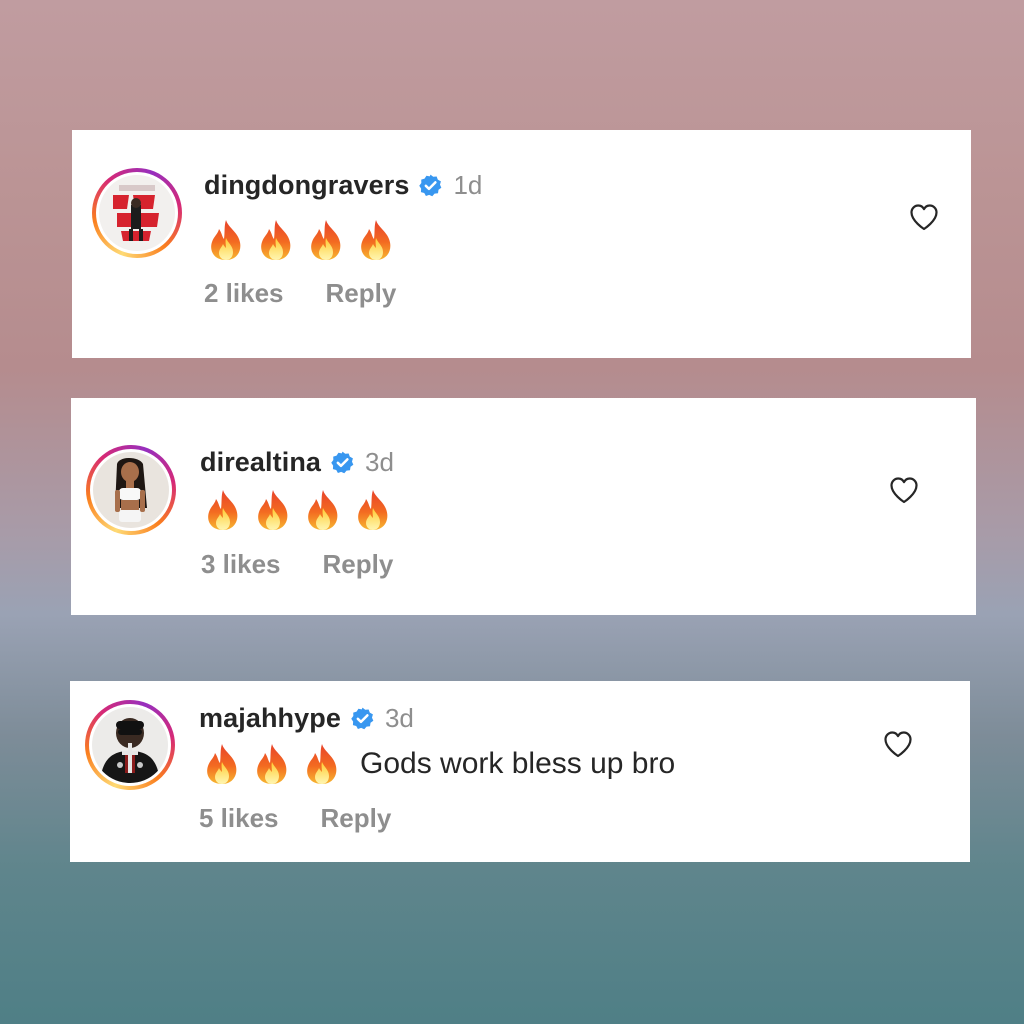  What do you see at coordinates (244, 293) in the screenshot?
I see `likes-count: 2 likes` at bounding box center [244, 293].